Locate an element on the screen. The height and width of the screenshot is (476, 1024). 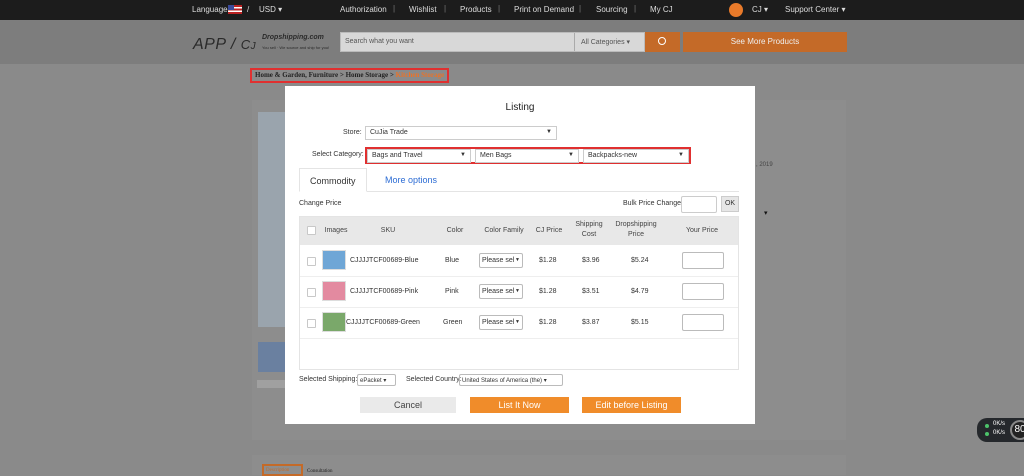
language-label: Language is located at coordinates (210, 9).